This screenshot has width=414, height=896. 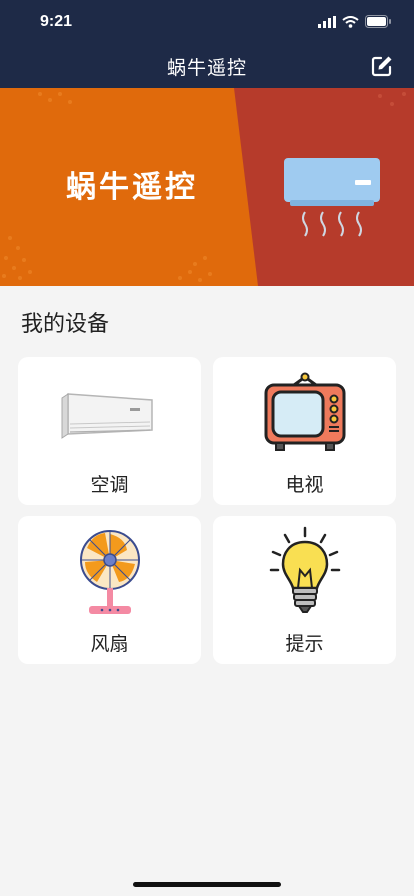 I want to click on nav-bar: 蜗牛遥控, so click(x=207, y=66).